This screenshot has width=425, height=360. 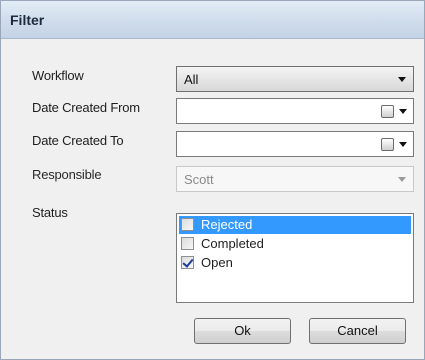 I want to click on workflow-label: Workflow, so click(x=58, y=75).